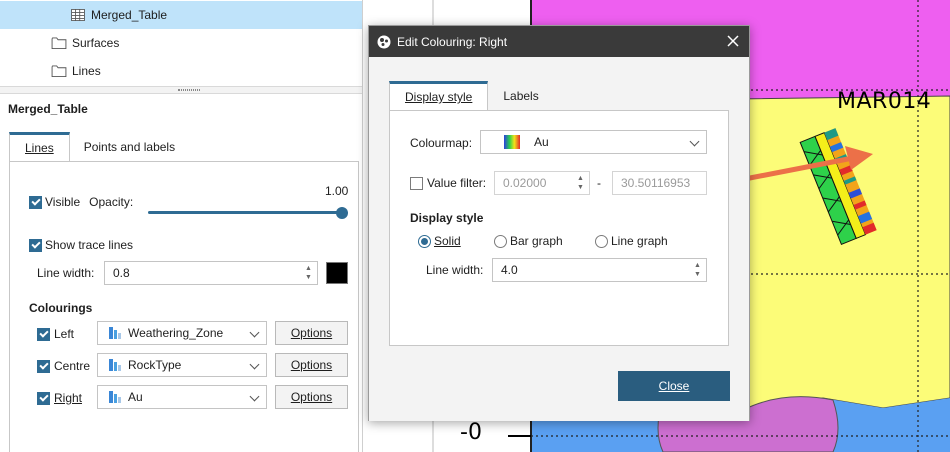 This screenshot has width=950, height=452. What do you see at coordinates (43, 334) in the screenshot?
I see `left-colouring-checkbox` at bounding box center [43, 334].